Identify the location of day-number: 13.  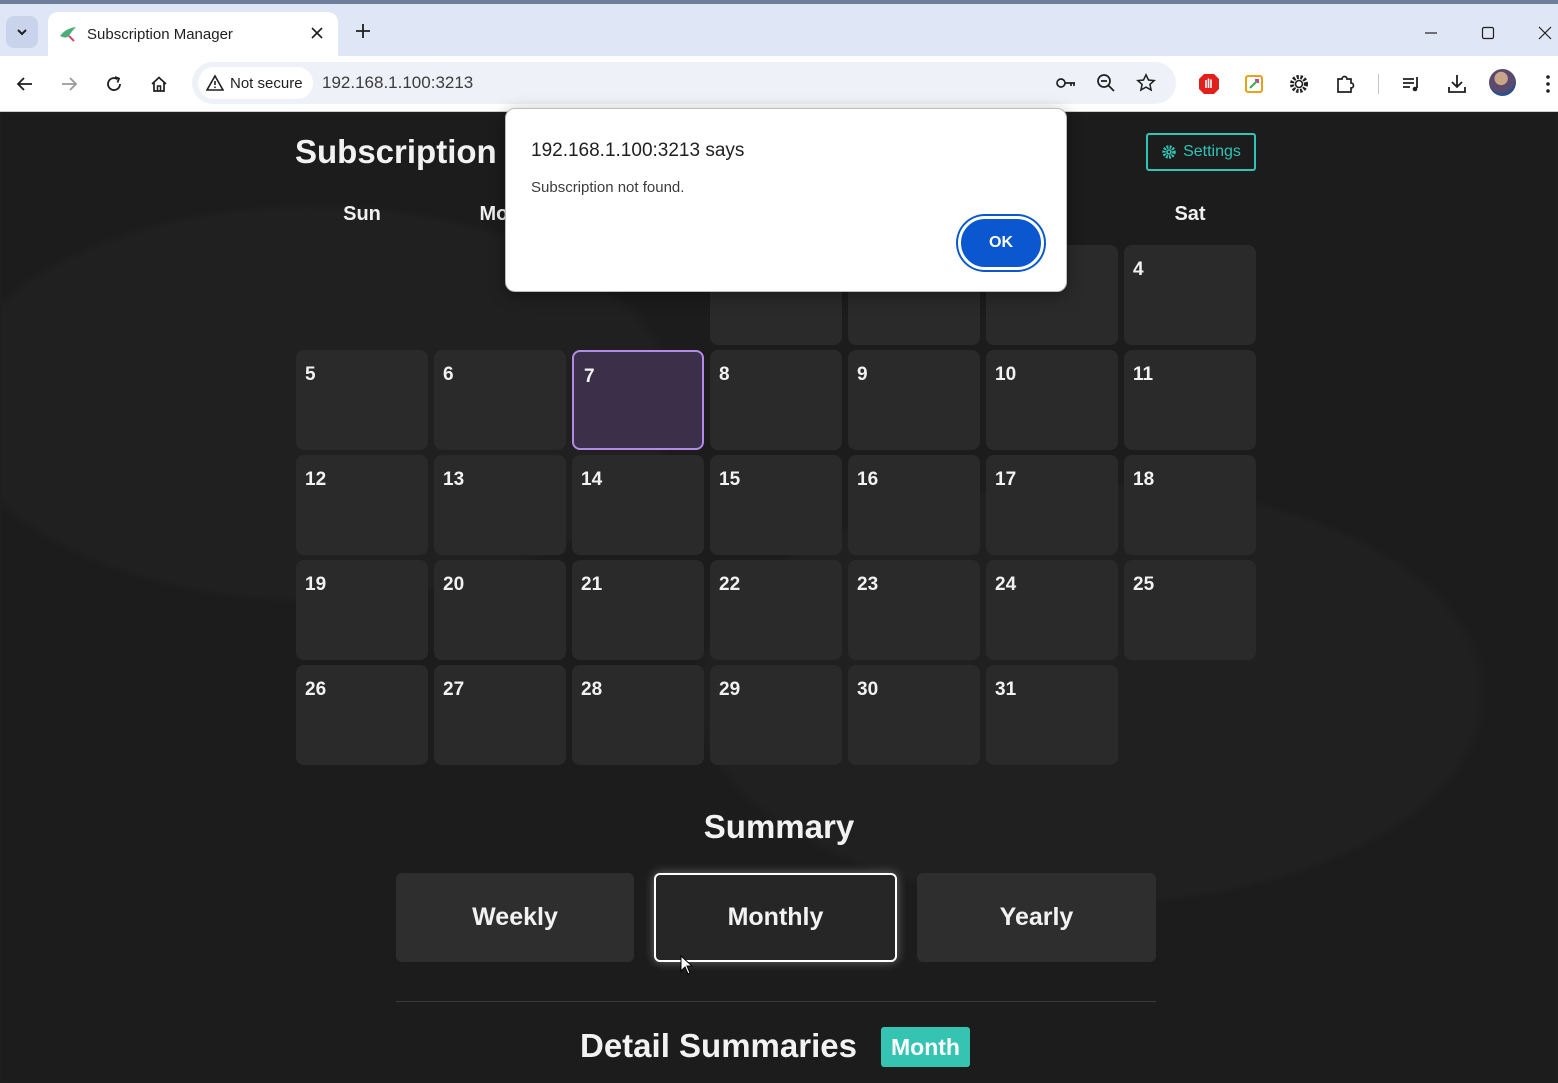
(454, 479).